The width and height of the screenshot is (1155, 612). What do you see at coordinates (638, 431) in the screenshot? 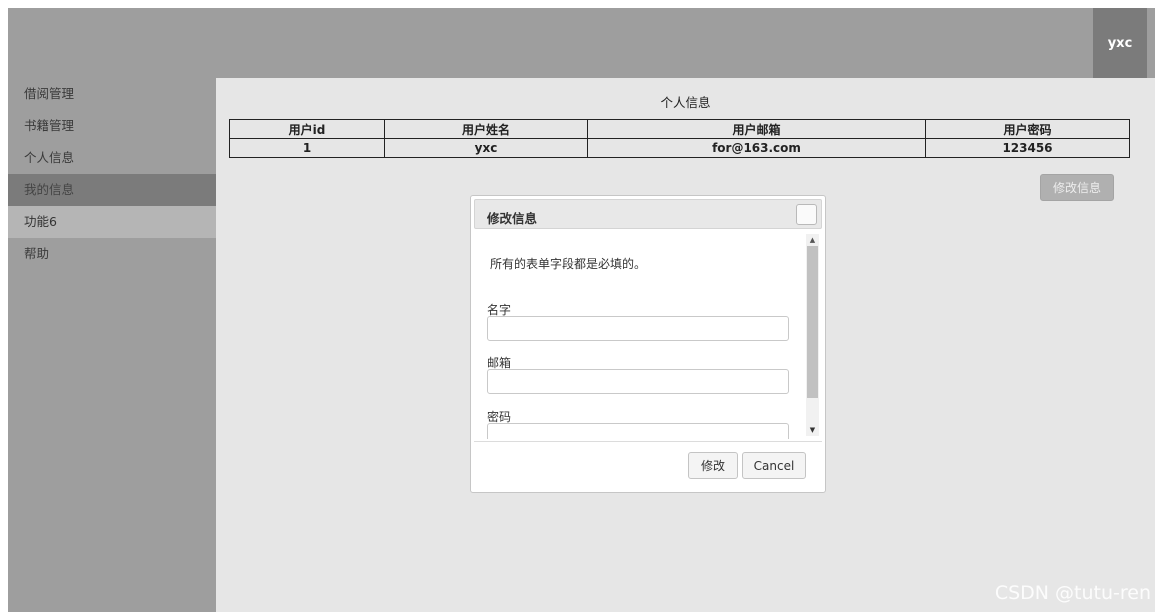
I see `password-input` at bounding box center [638, 431].